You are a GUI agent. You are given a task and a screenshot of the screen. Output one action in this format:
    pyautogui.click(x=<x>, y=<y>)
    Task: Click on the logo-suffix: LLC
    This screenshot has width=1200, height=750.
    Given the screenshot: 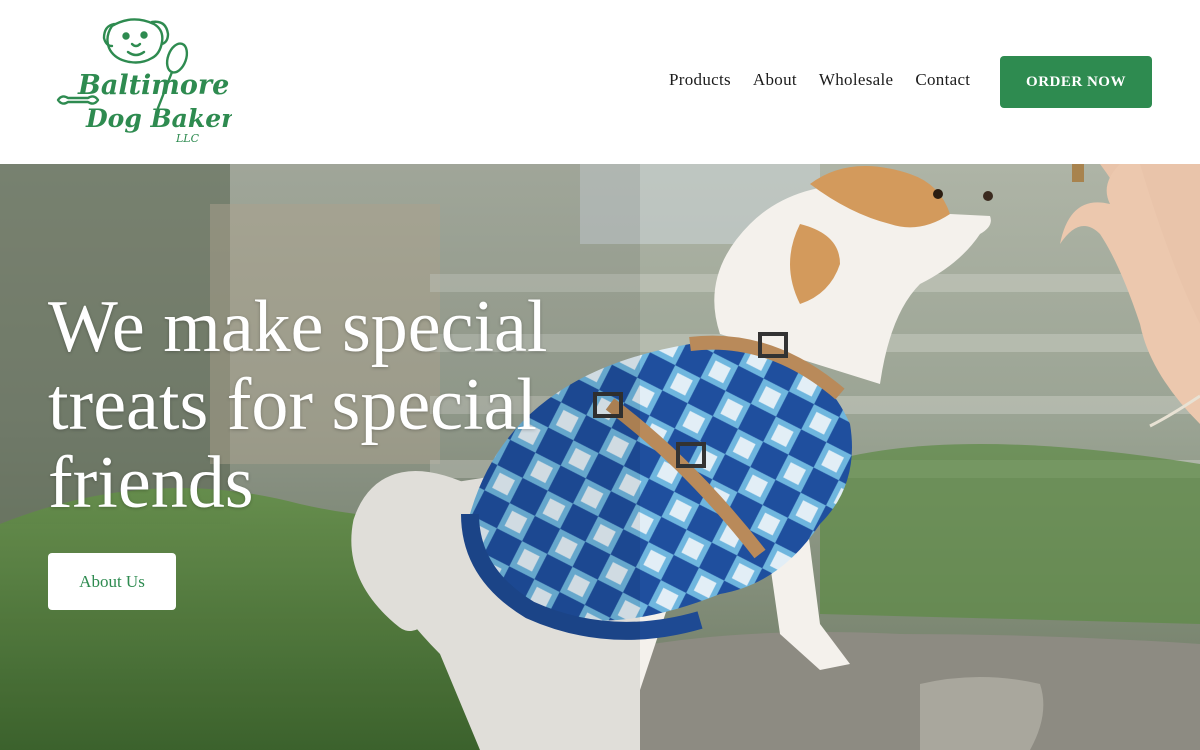 What is the action you would take?
    pyautogui.click(x=187, y=138)
    